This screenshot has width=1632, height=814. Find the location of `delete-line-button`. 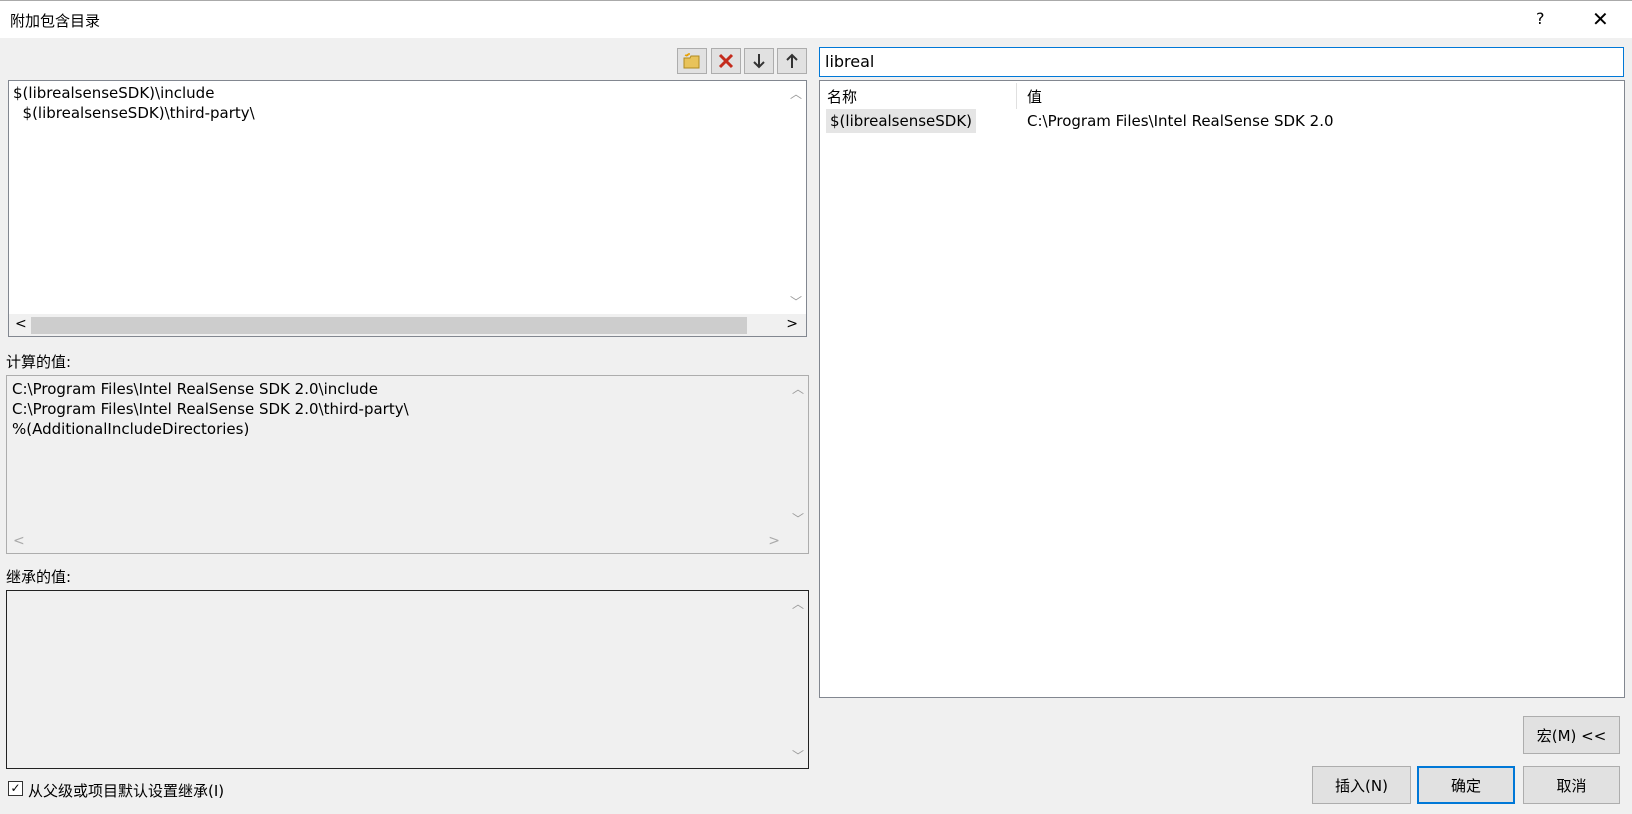

delete-line-button is located at coordinates (726, 61).